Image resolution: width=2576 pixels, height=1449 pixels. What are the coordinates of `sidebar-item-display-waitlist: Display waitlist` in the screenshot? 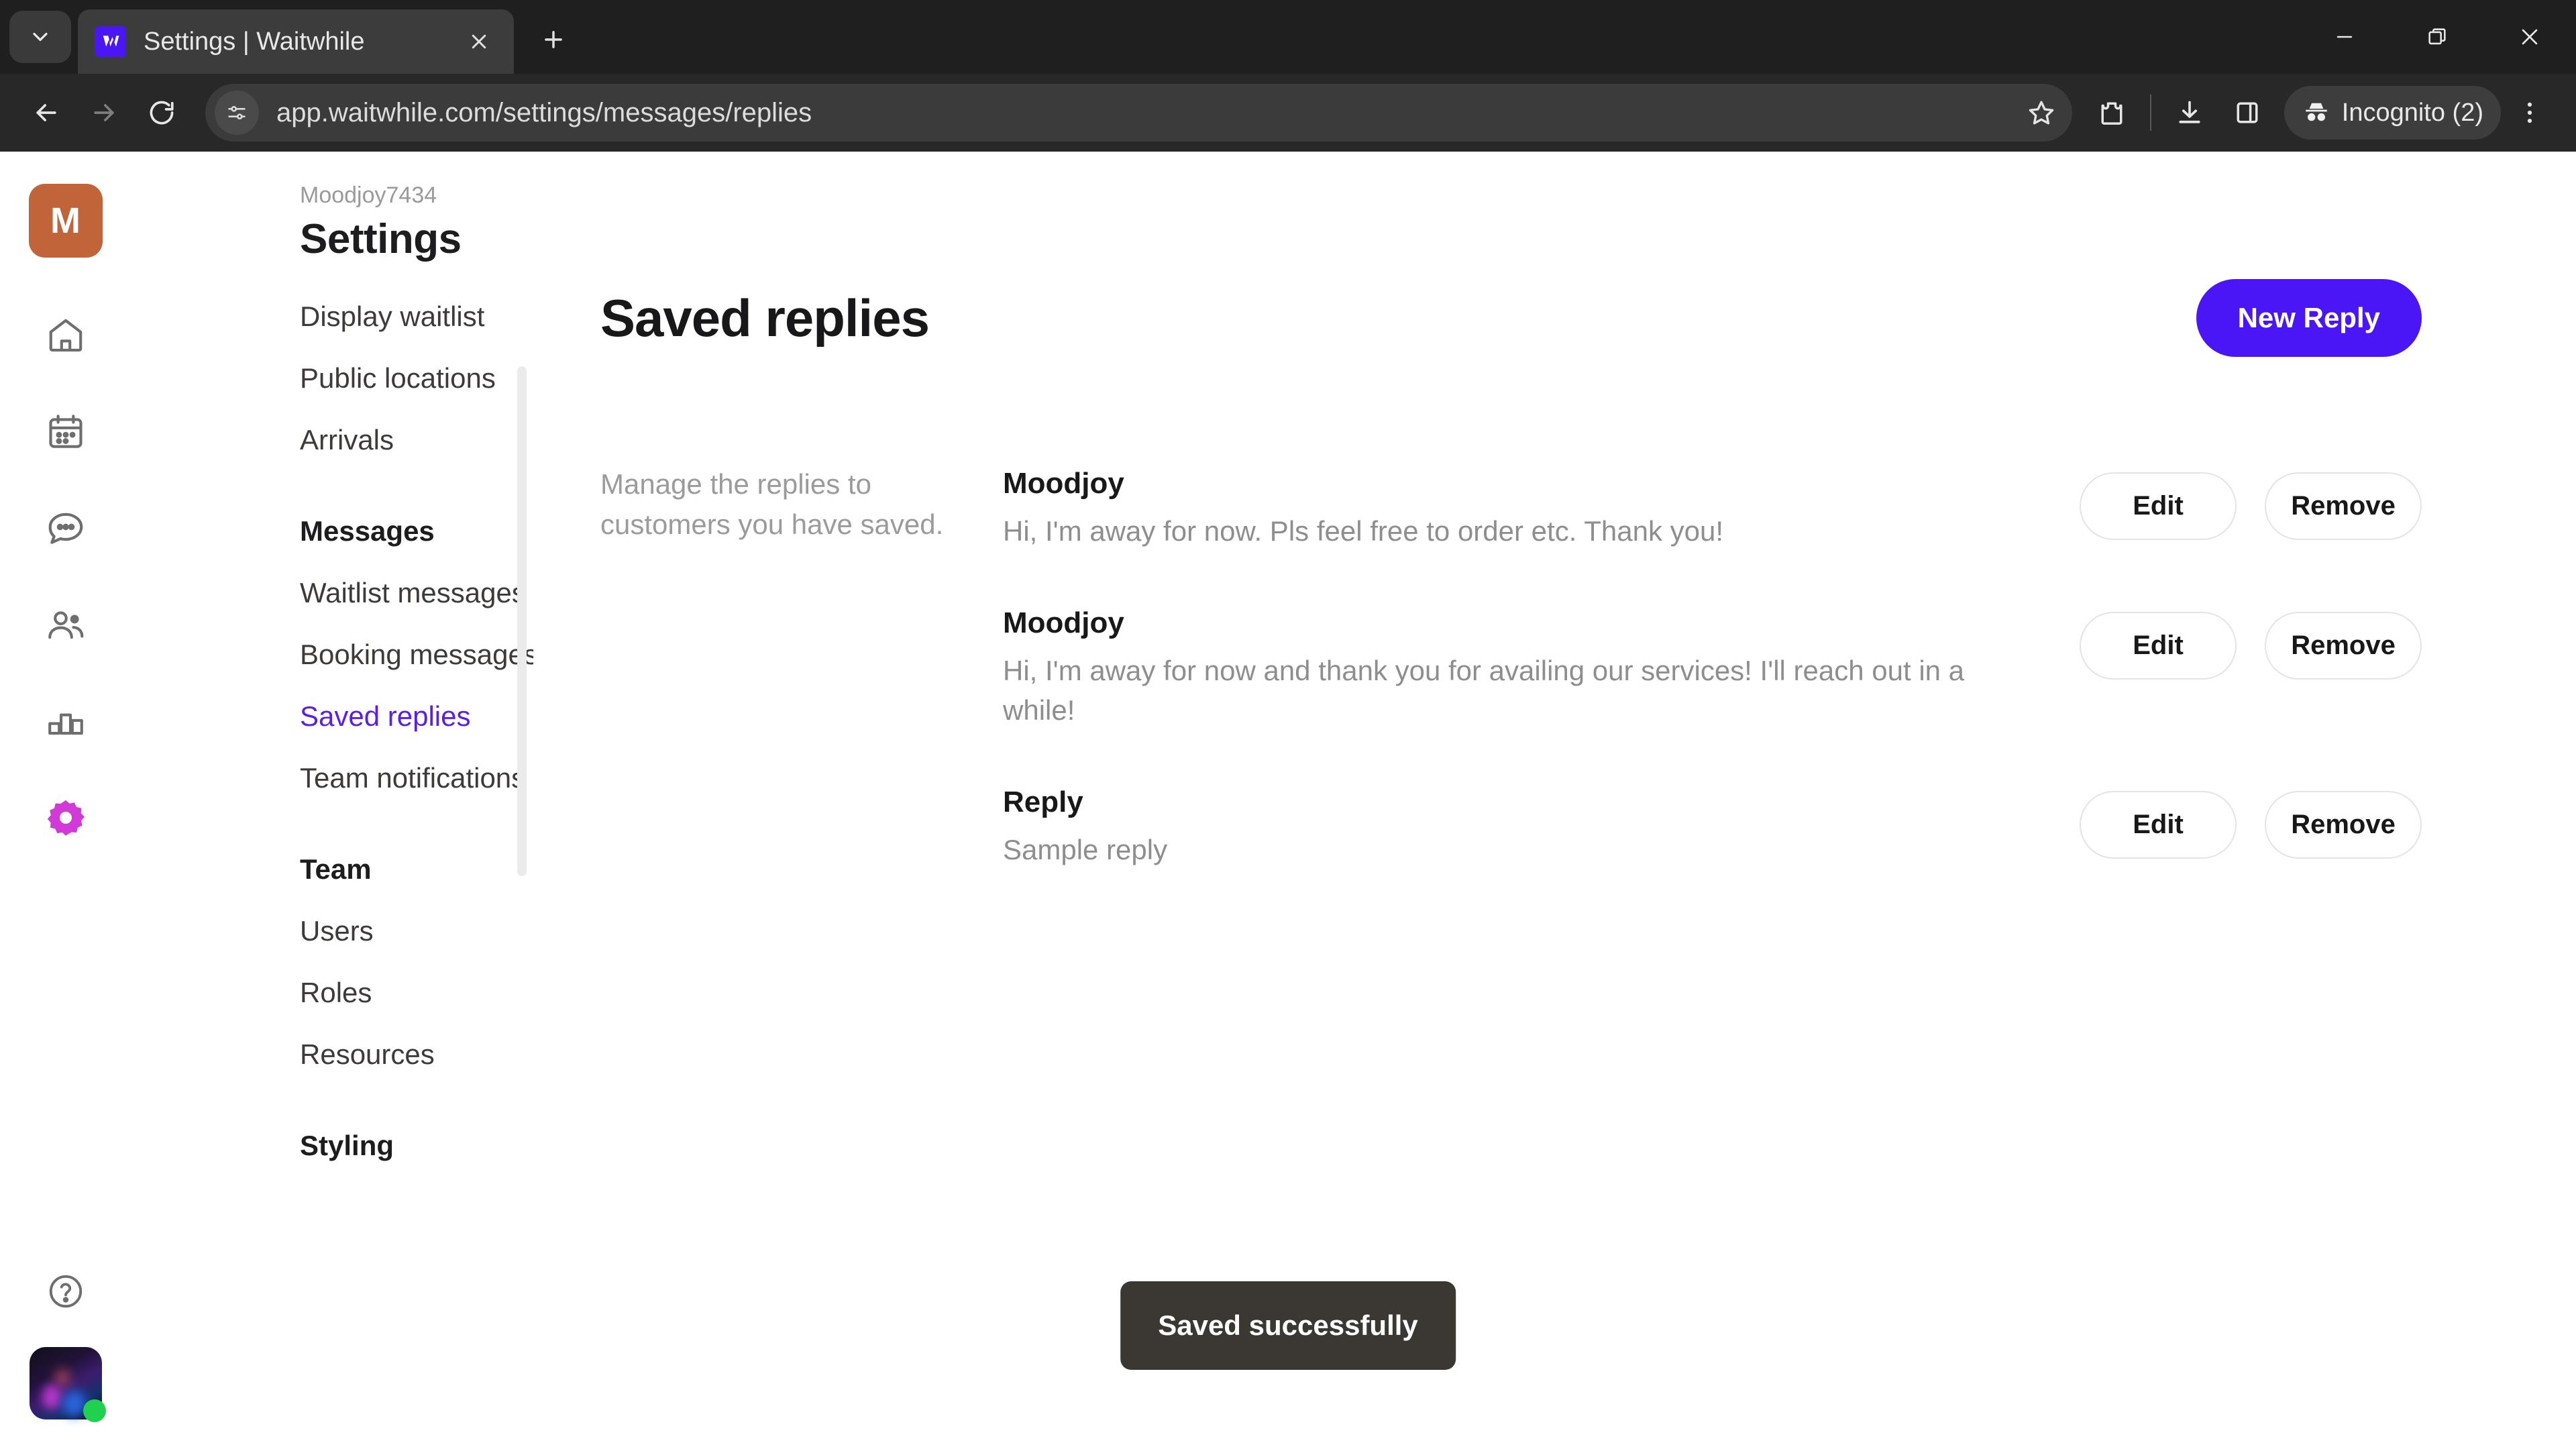 It's located at (393, 316).